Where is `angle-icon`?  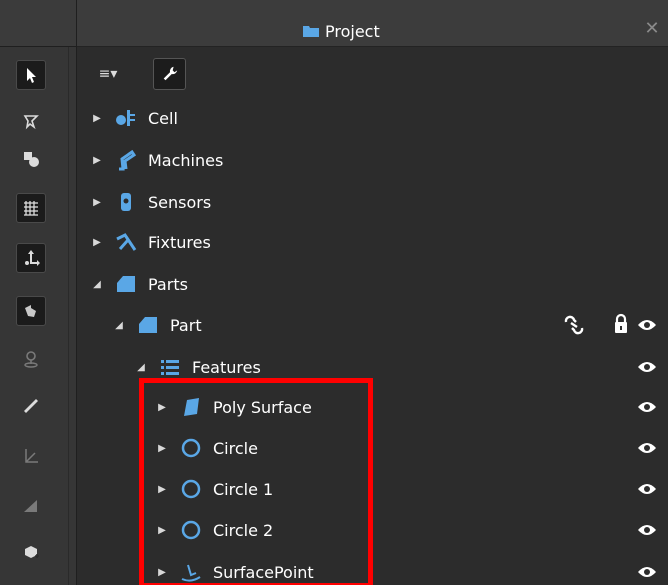 angle-icon is located at coordinates (31, 506).